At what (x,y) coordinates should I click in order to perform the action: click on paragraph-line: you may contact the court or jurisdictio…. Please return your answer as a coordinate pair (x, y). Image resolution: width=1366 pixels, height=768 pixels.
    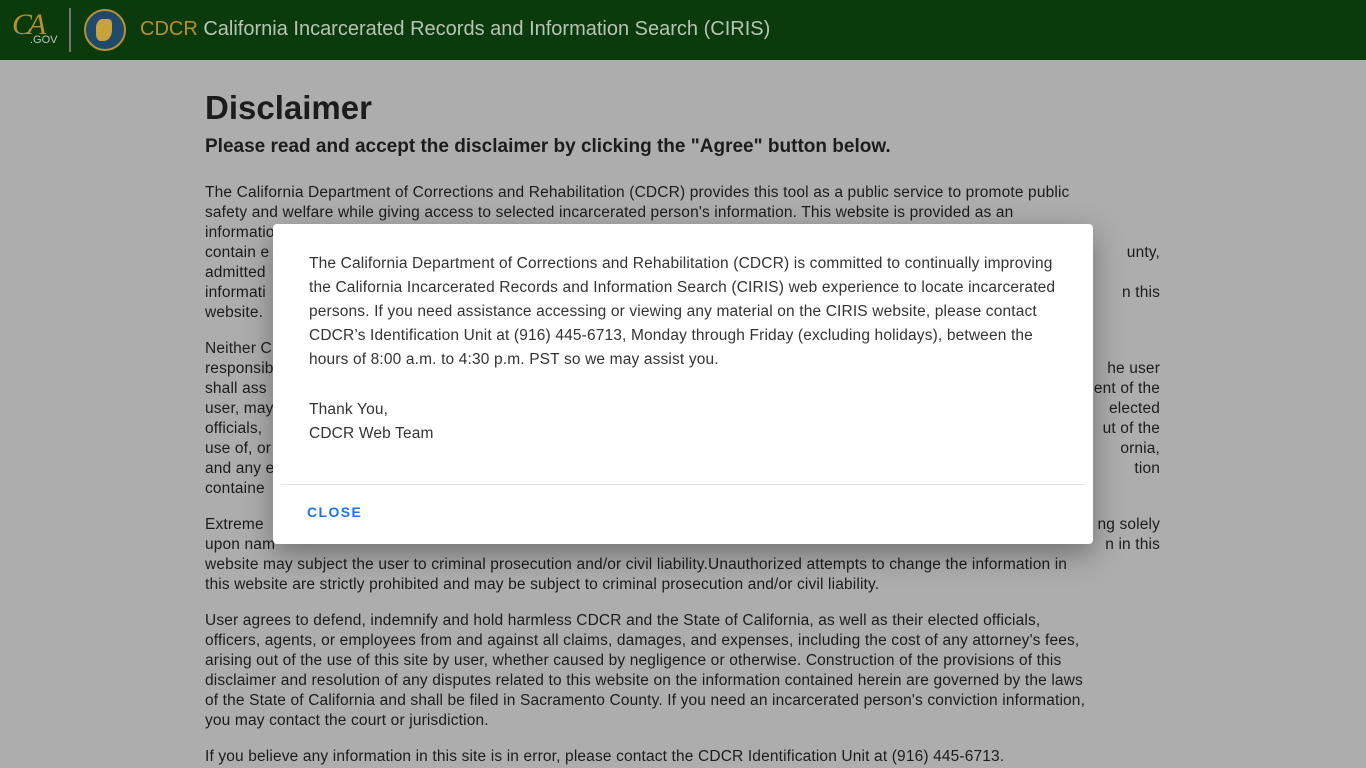
    Looking at the image, I should click on (682, 721).